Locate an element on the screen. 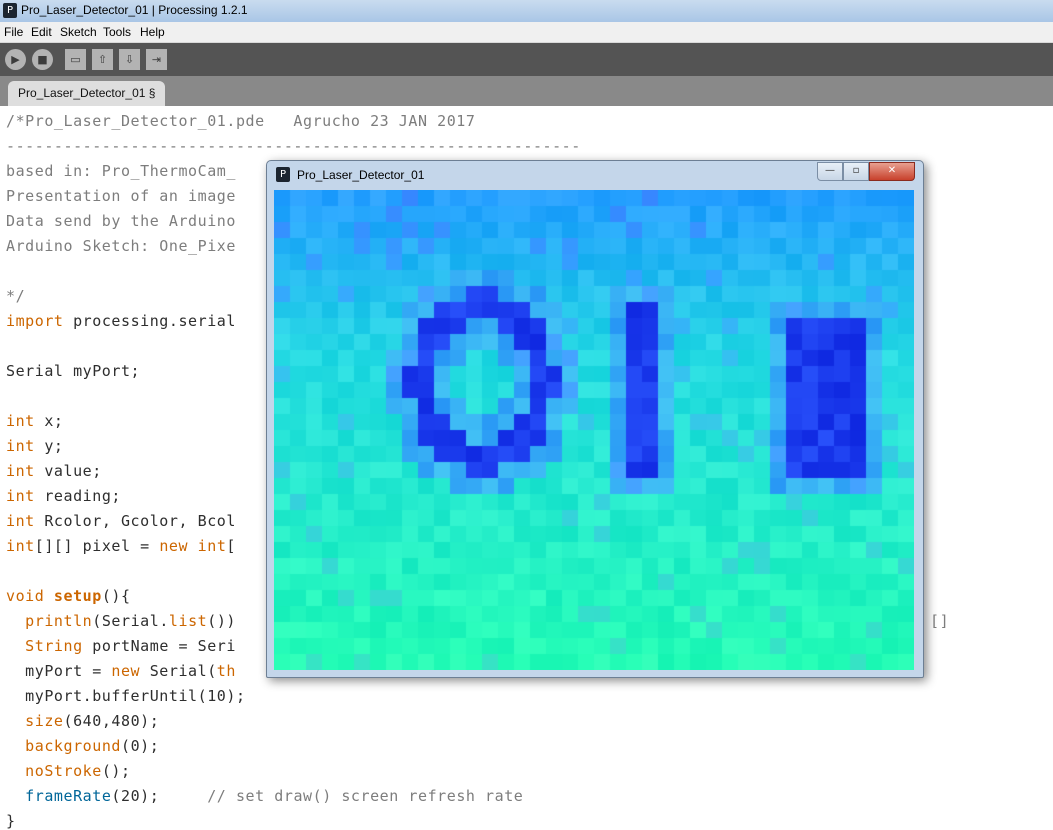 The height and width of the screenshot is (830, 1053). menu-file: File is located at coordinates (13, 32).